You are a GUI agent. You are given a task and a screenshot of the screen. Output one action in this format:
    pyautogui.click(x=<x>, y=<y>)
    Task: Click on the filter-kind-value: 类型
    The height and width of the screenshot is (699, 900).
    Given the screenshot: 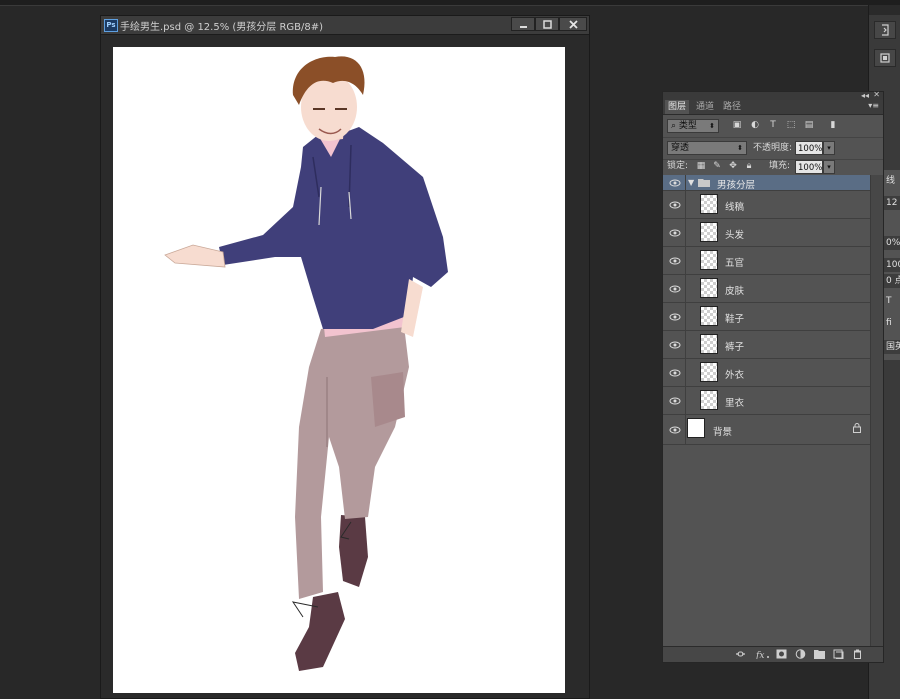 What is the action you would take?
    pyautogui.click(x=687, y=126)
    